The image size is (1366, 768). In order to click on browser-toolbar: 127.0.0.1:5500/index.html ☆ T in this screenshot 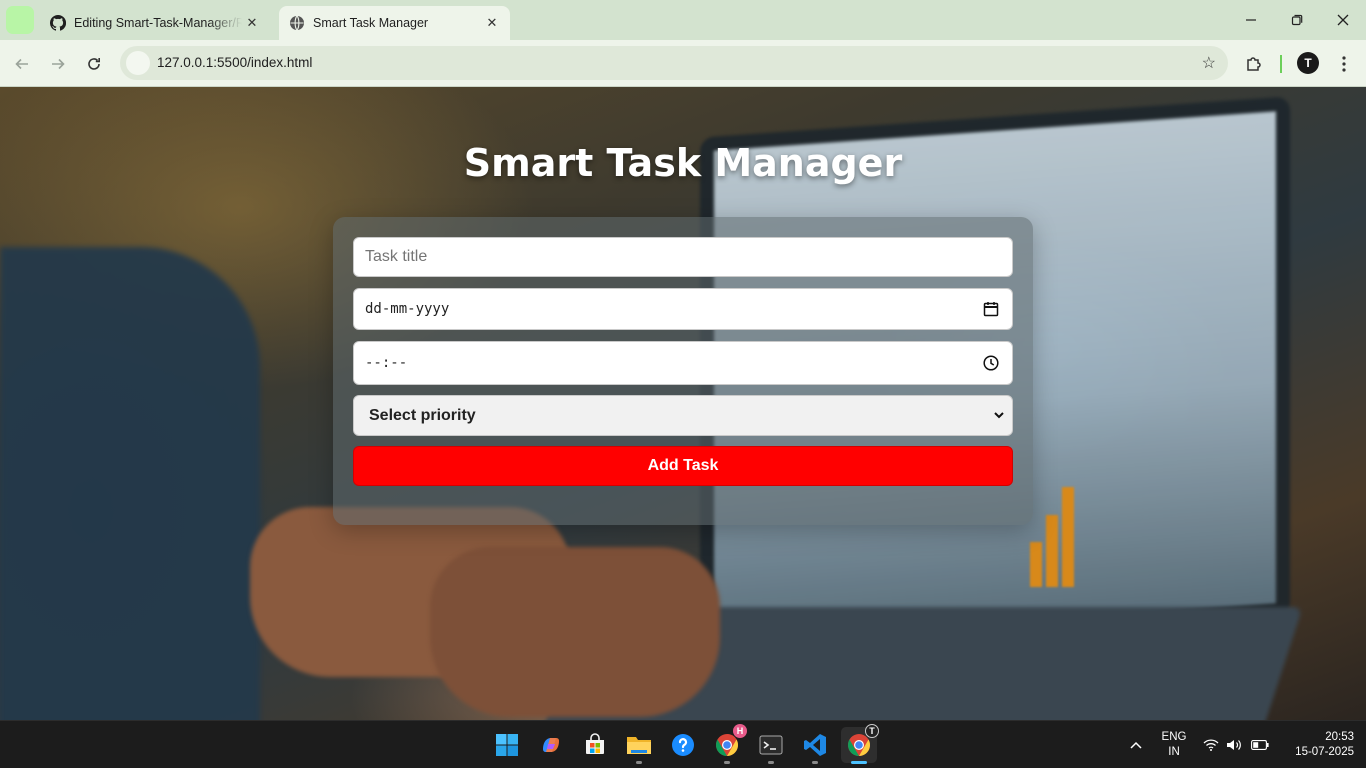, I will do `click(683, 63)`.